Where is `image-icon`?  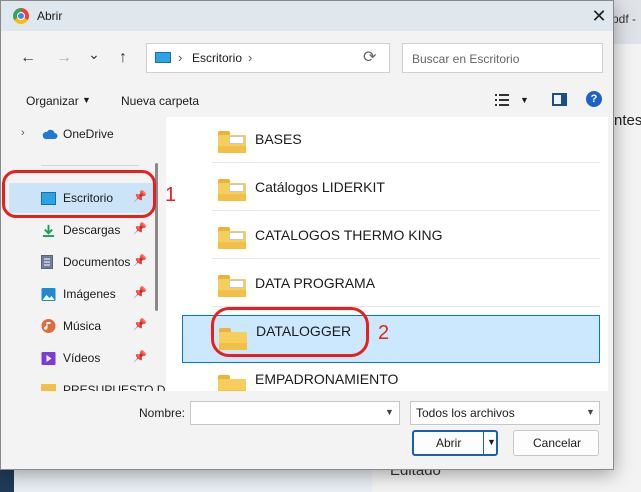
image-icon is located at coordinates (48, 294).